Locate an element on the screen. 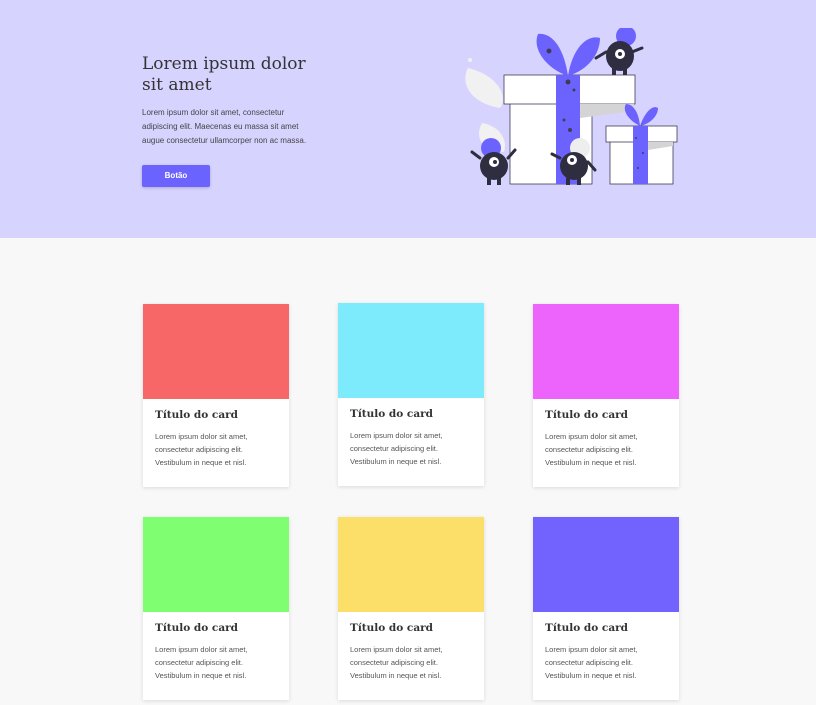 This screenshot has width=816, height=705. hero-button: Botão is located at coordinates (176, 176).